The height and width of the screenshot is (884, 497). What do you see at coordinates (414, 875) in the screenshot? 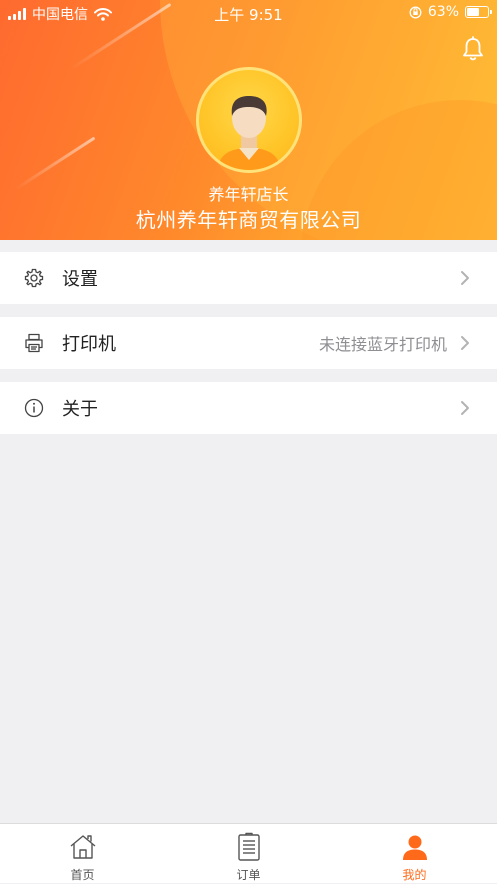
I see `tab-label: 我的` at bounding box center [414, 875].